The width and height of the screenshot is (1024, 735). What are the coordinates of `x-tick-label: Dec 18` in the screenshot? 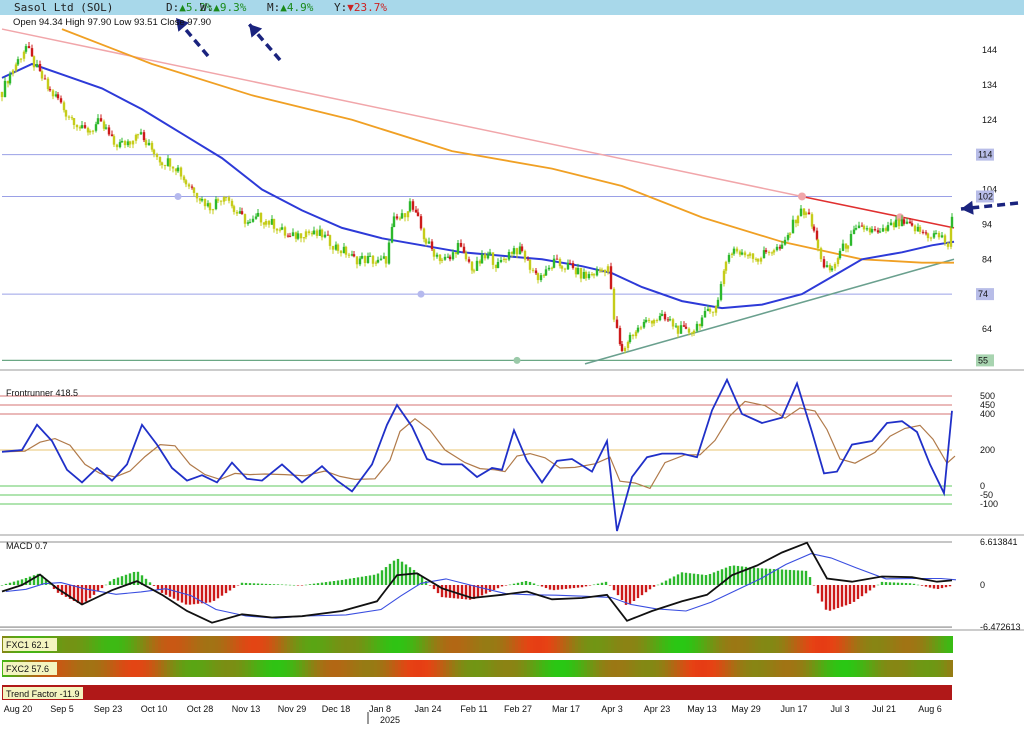 It's located at (336, 709).